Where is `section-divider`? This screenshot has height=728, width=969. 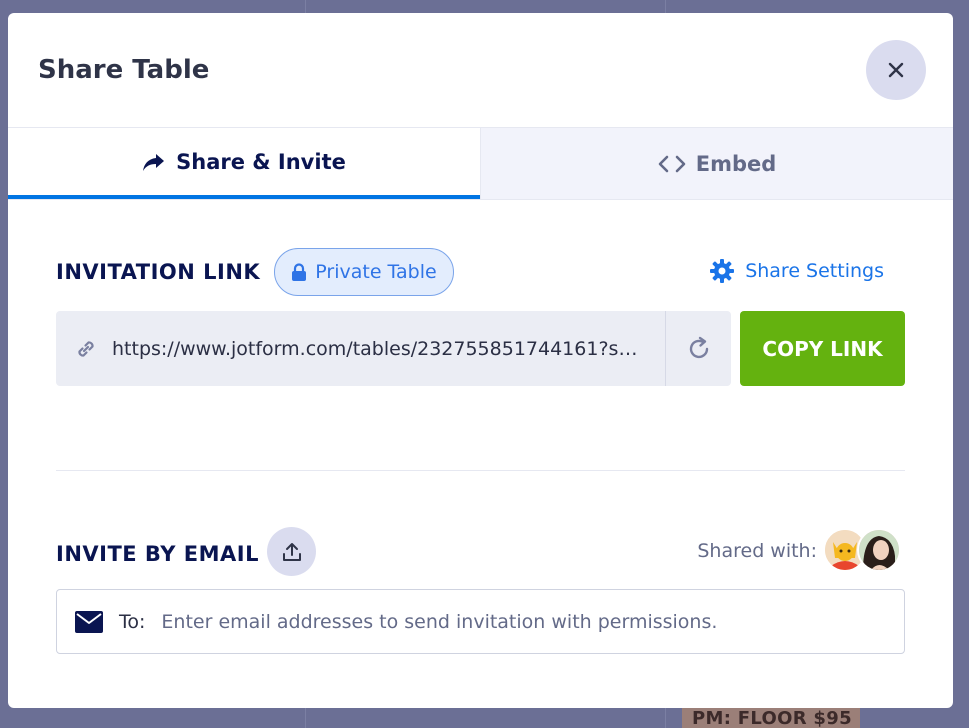
section-divider is located at coordinates (480, 470).